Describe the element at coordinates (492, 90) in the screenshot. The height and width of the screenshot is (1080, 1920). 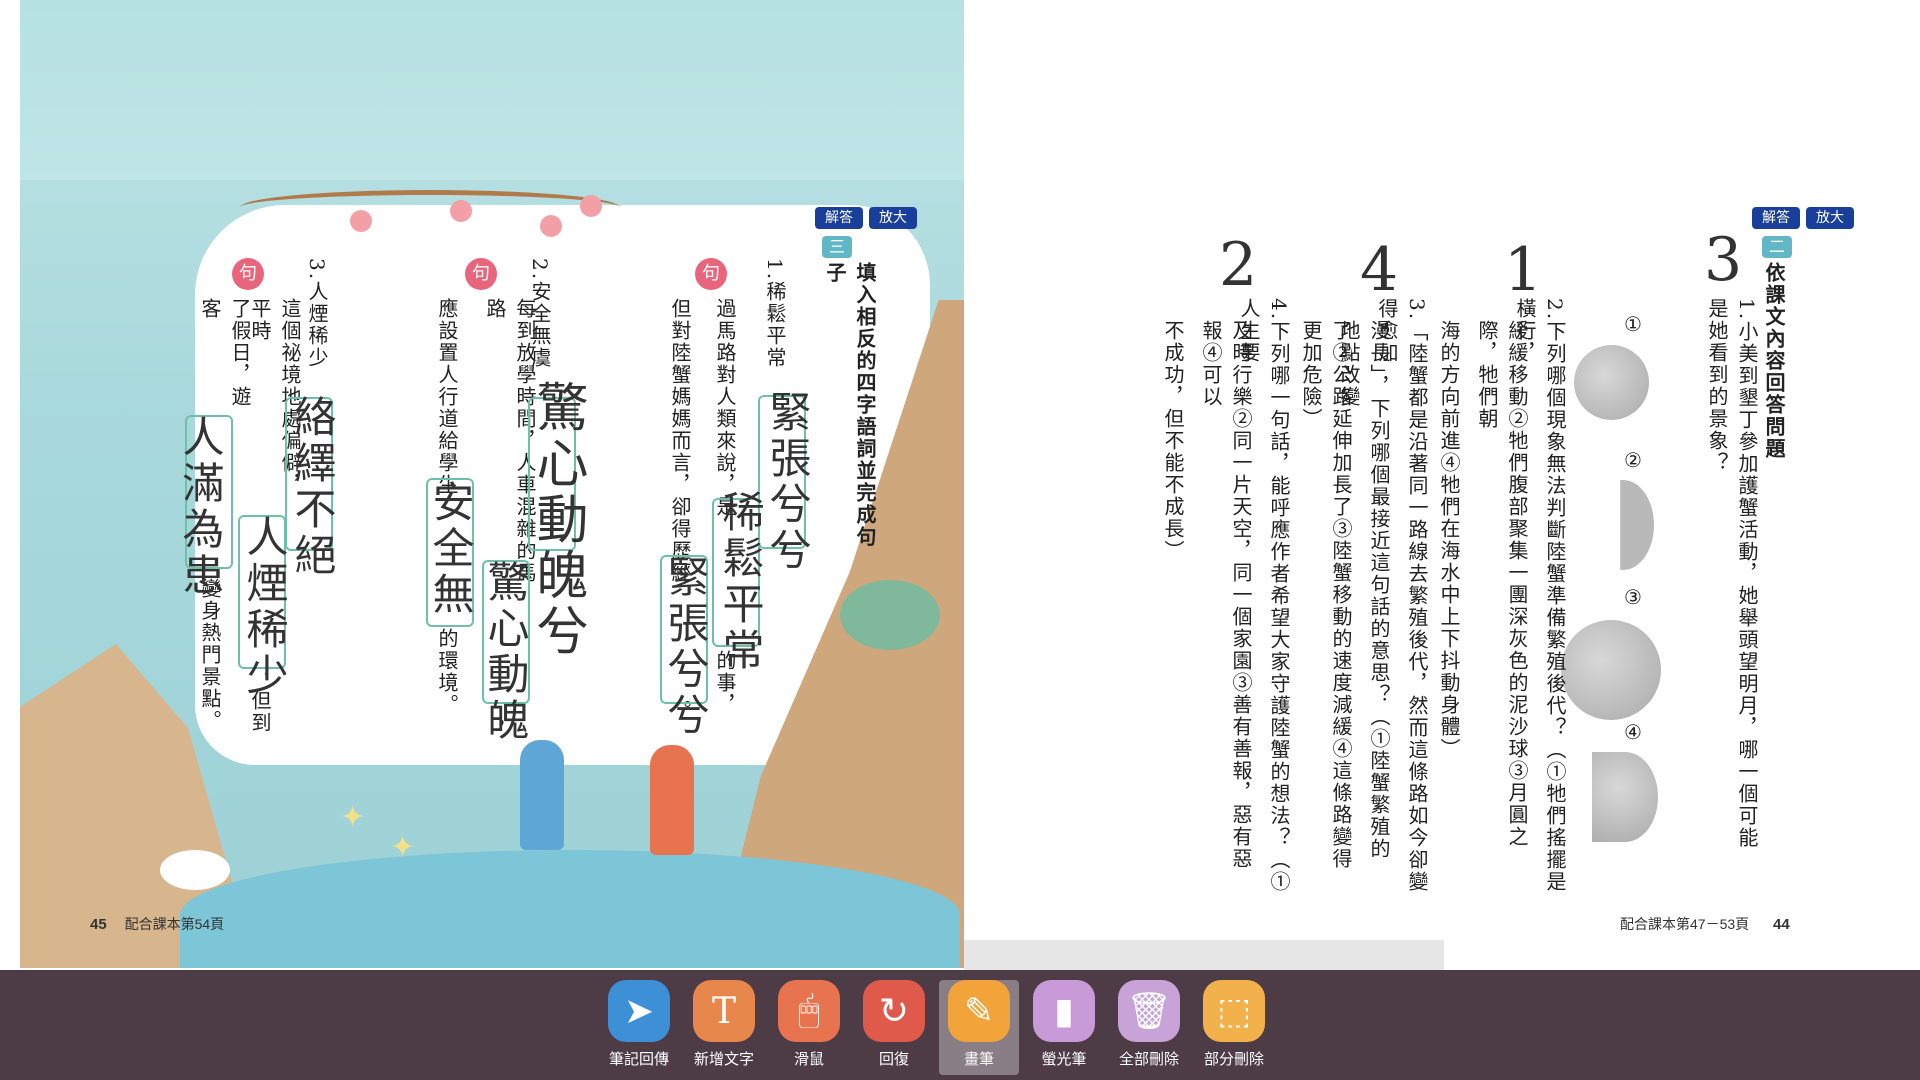
I see `sky-background` at that location.